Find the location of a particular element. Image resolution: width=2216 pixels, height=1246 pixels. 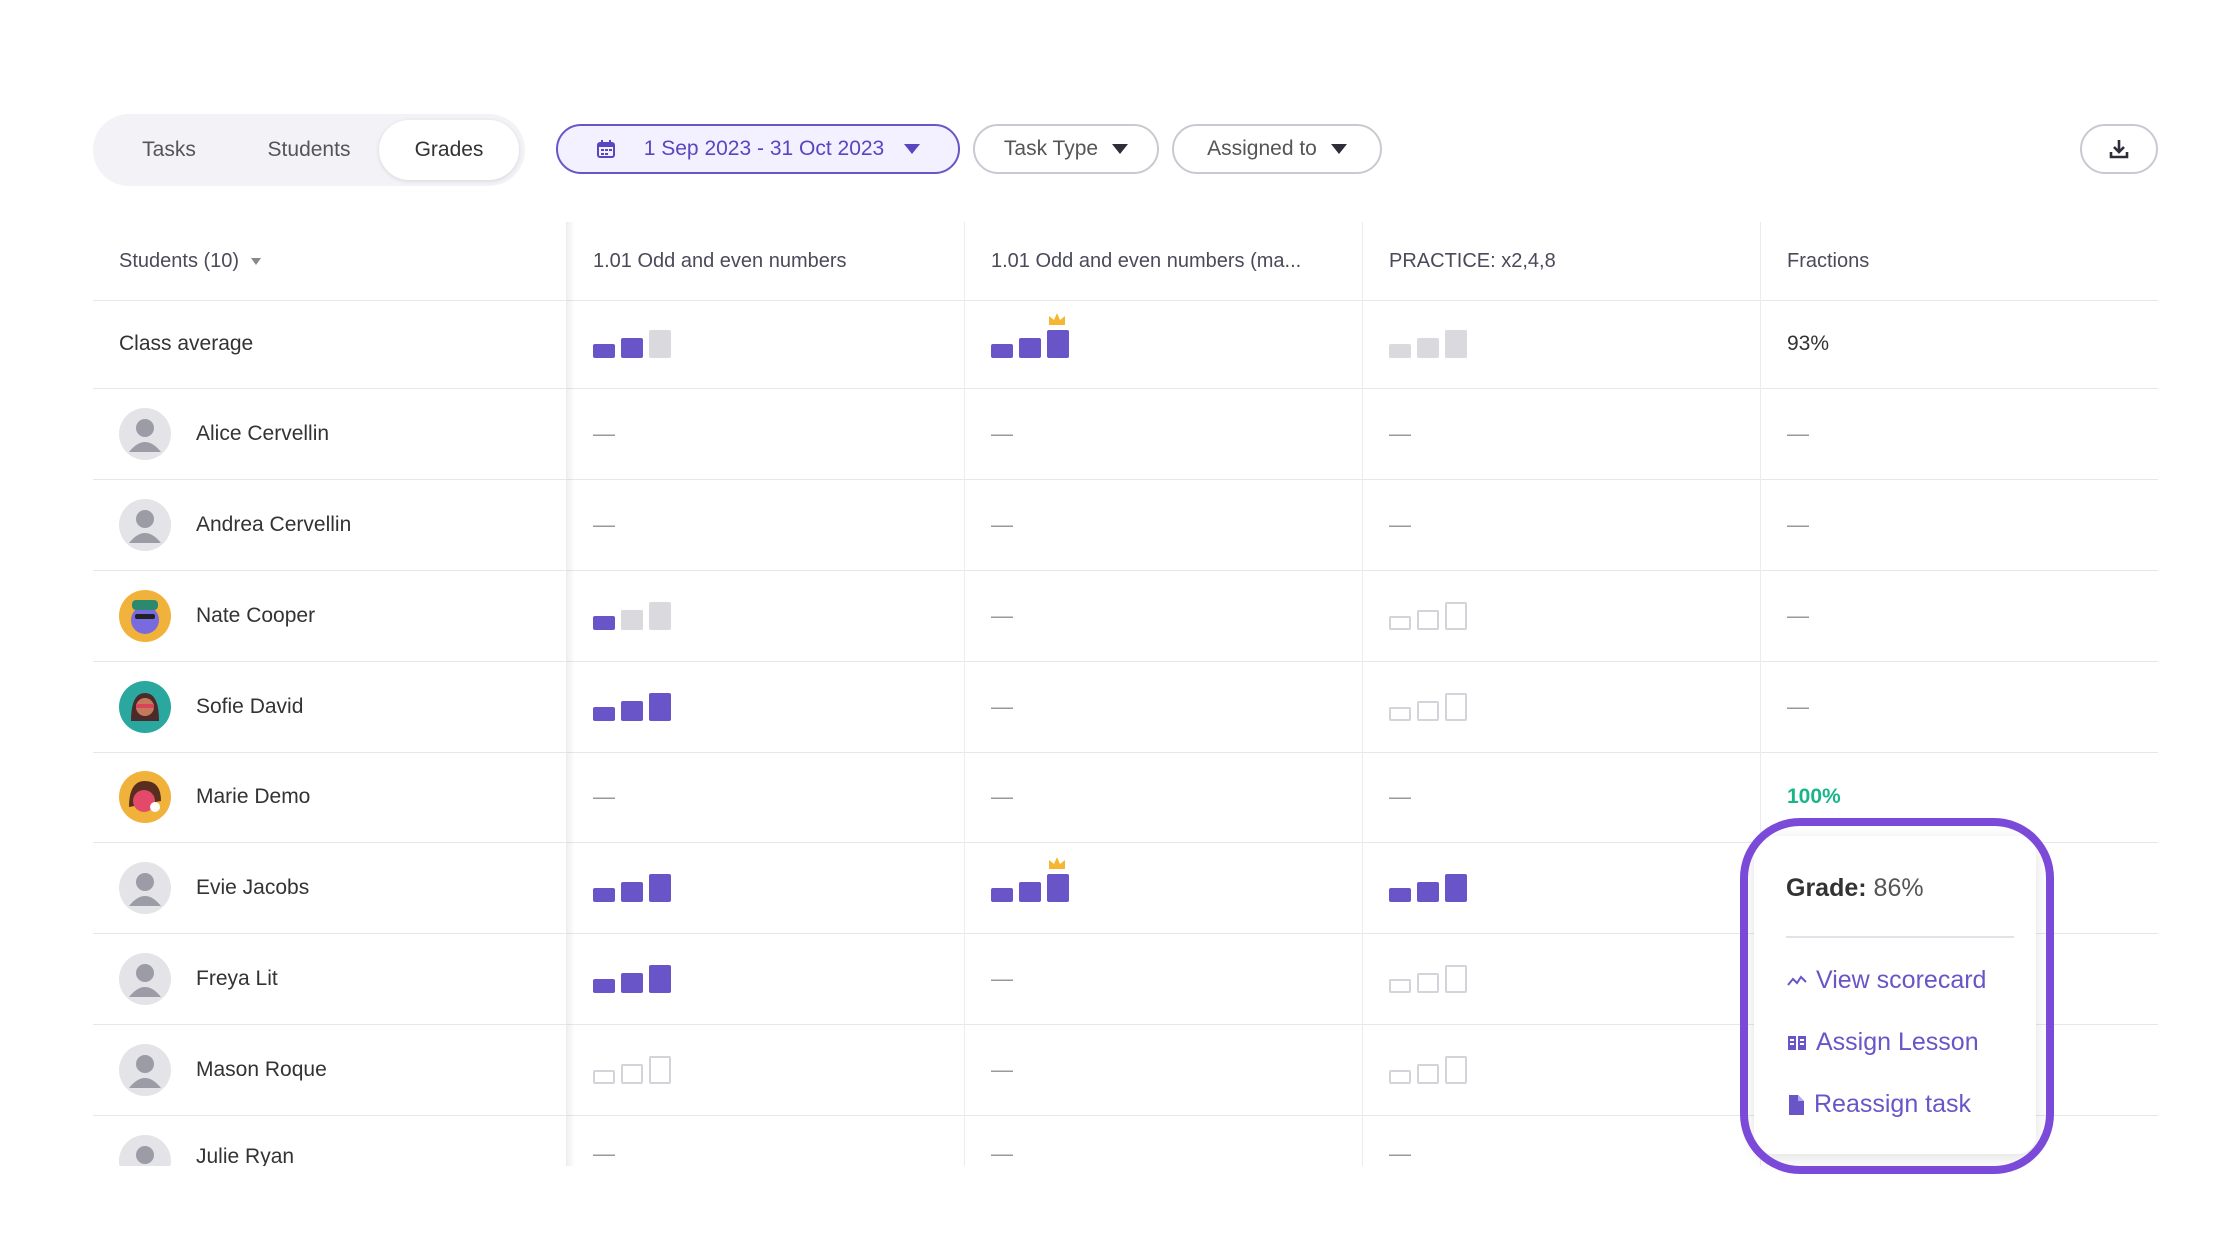

student-name: Freya Lit is located at coordinates (237, 978).